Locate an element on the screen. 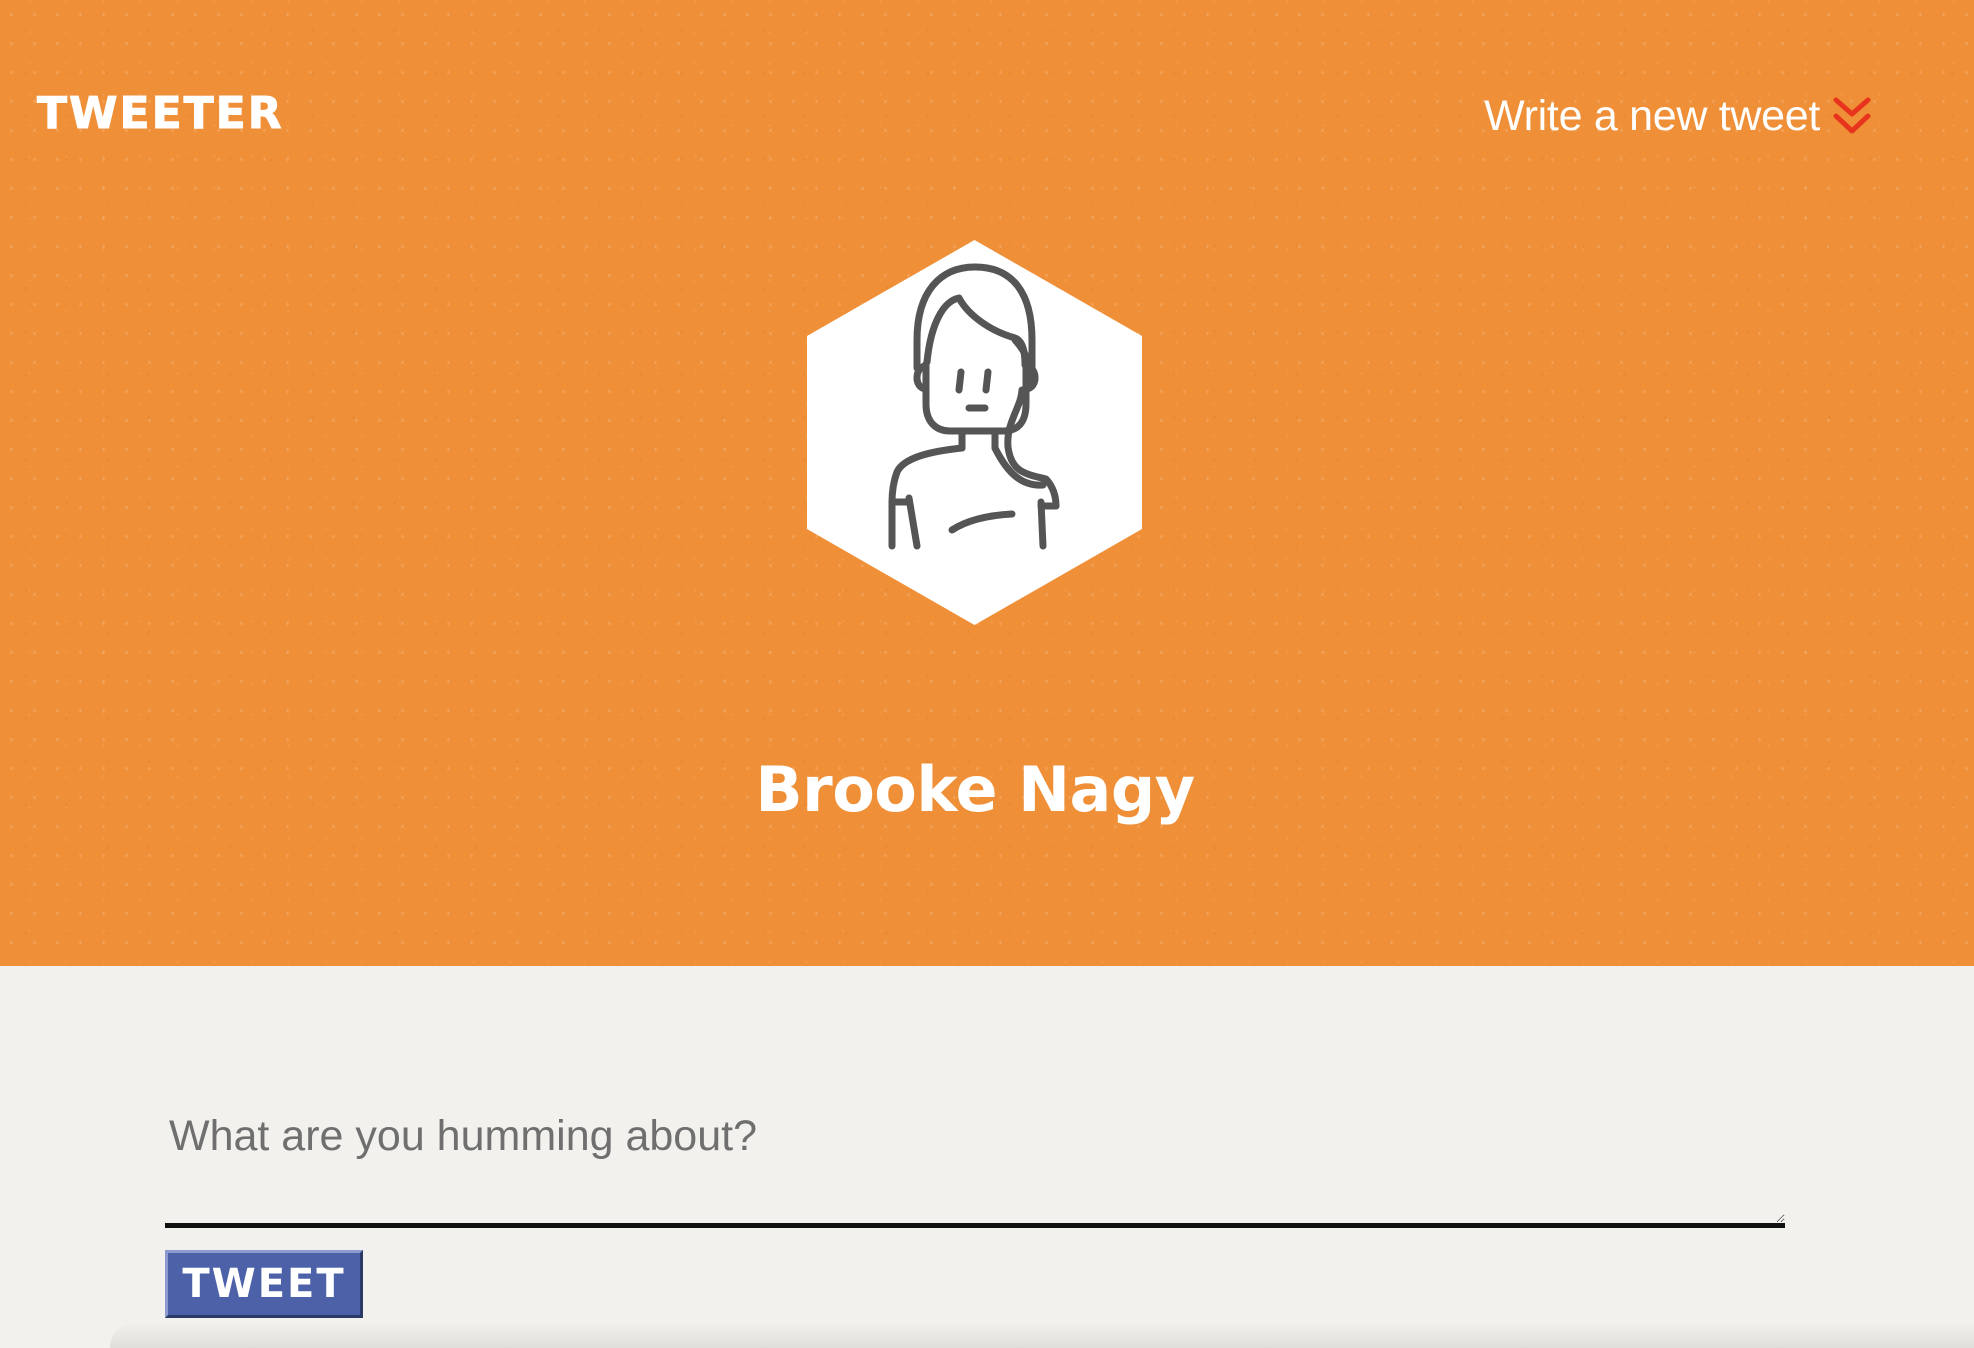  write-new-tweet-label: Write a new tweet is located at coordinates (1652, 116).